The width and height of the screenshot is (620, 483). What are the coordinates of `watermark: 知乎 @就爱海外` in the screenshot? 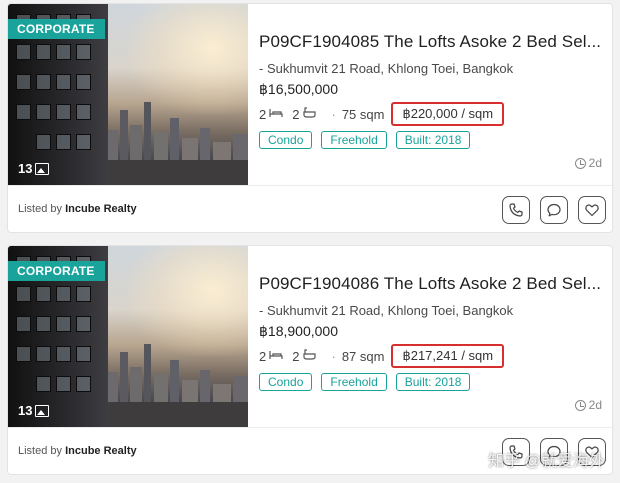 It's located at (546, 461).